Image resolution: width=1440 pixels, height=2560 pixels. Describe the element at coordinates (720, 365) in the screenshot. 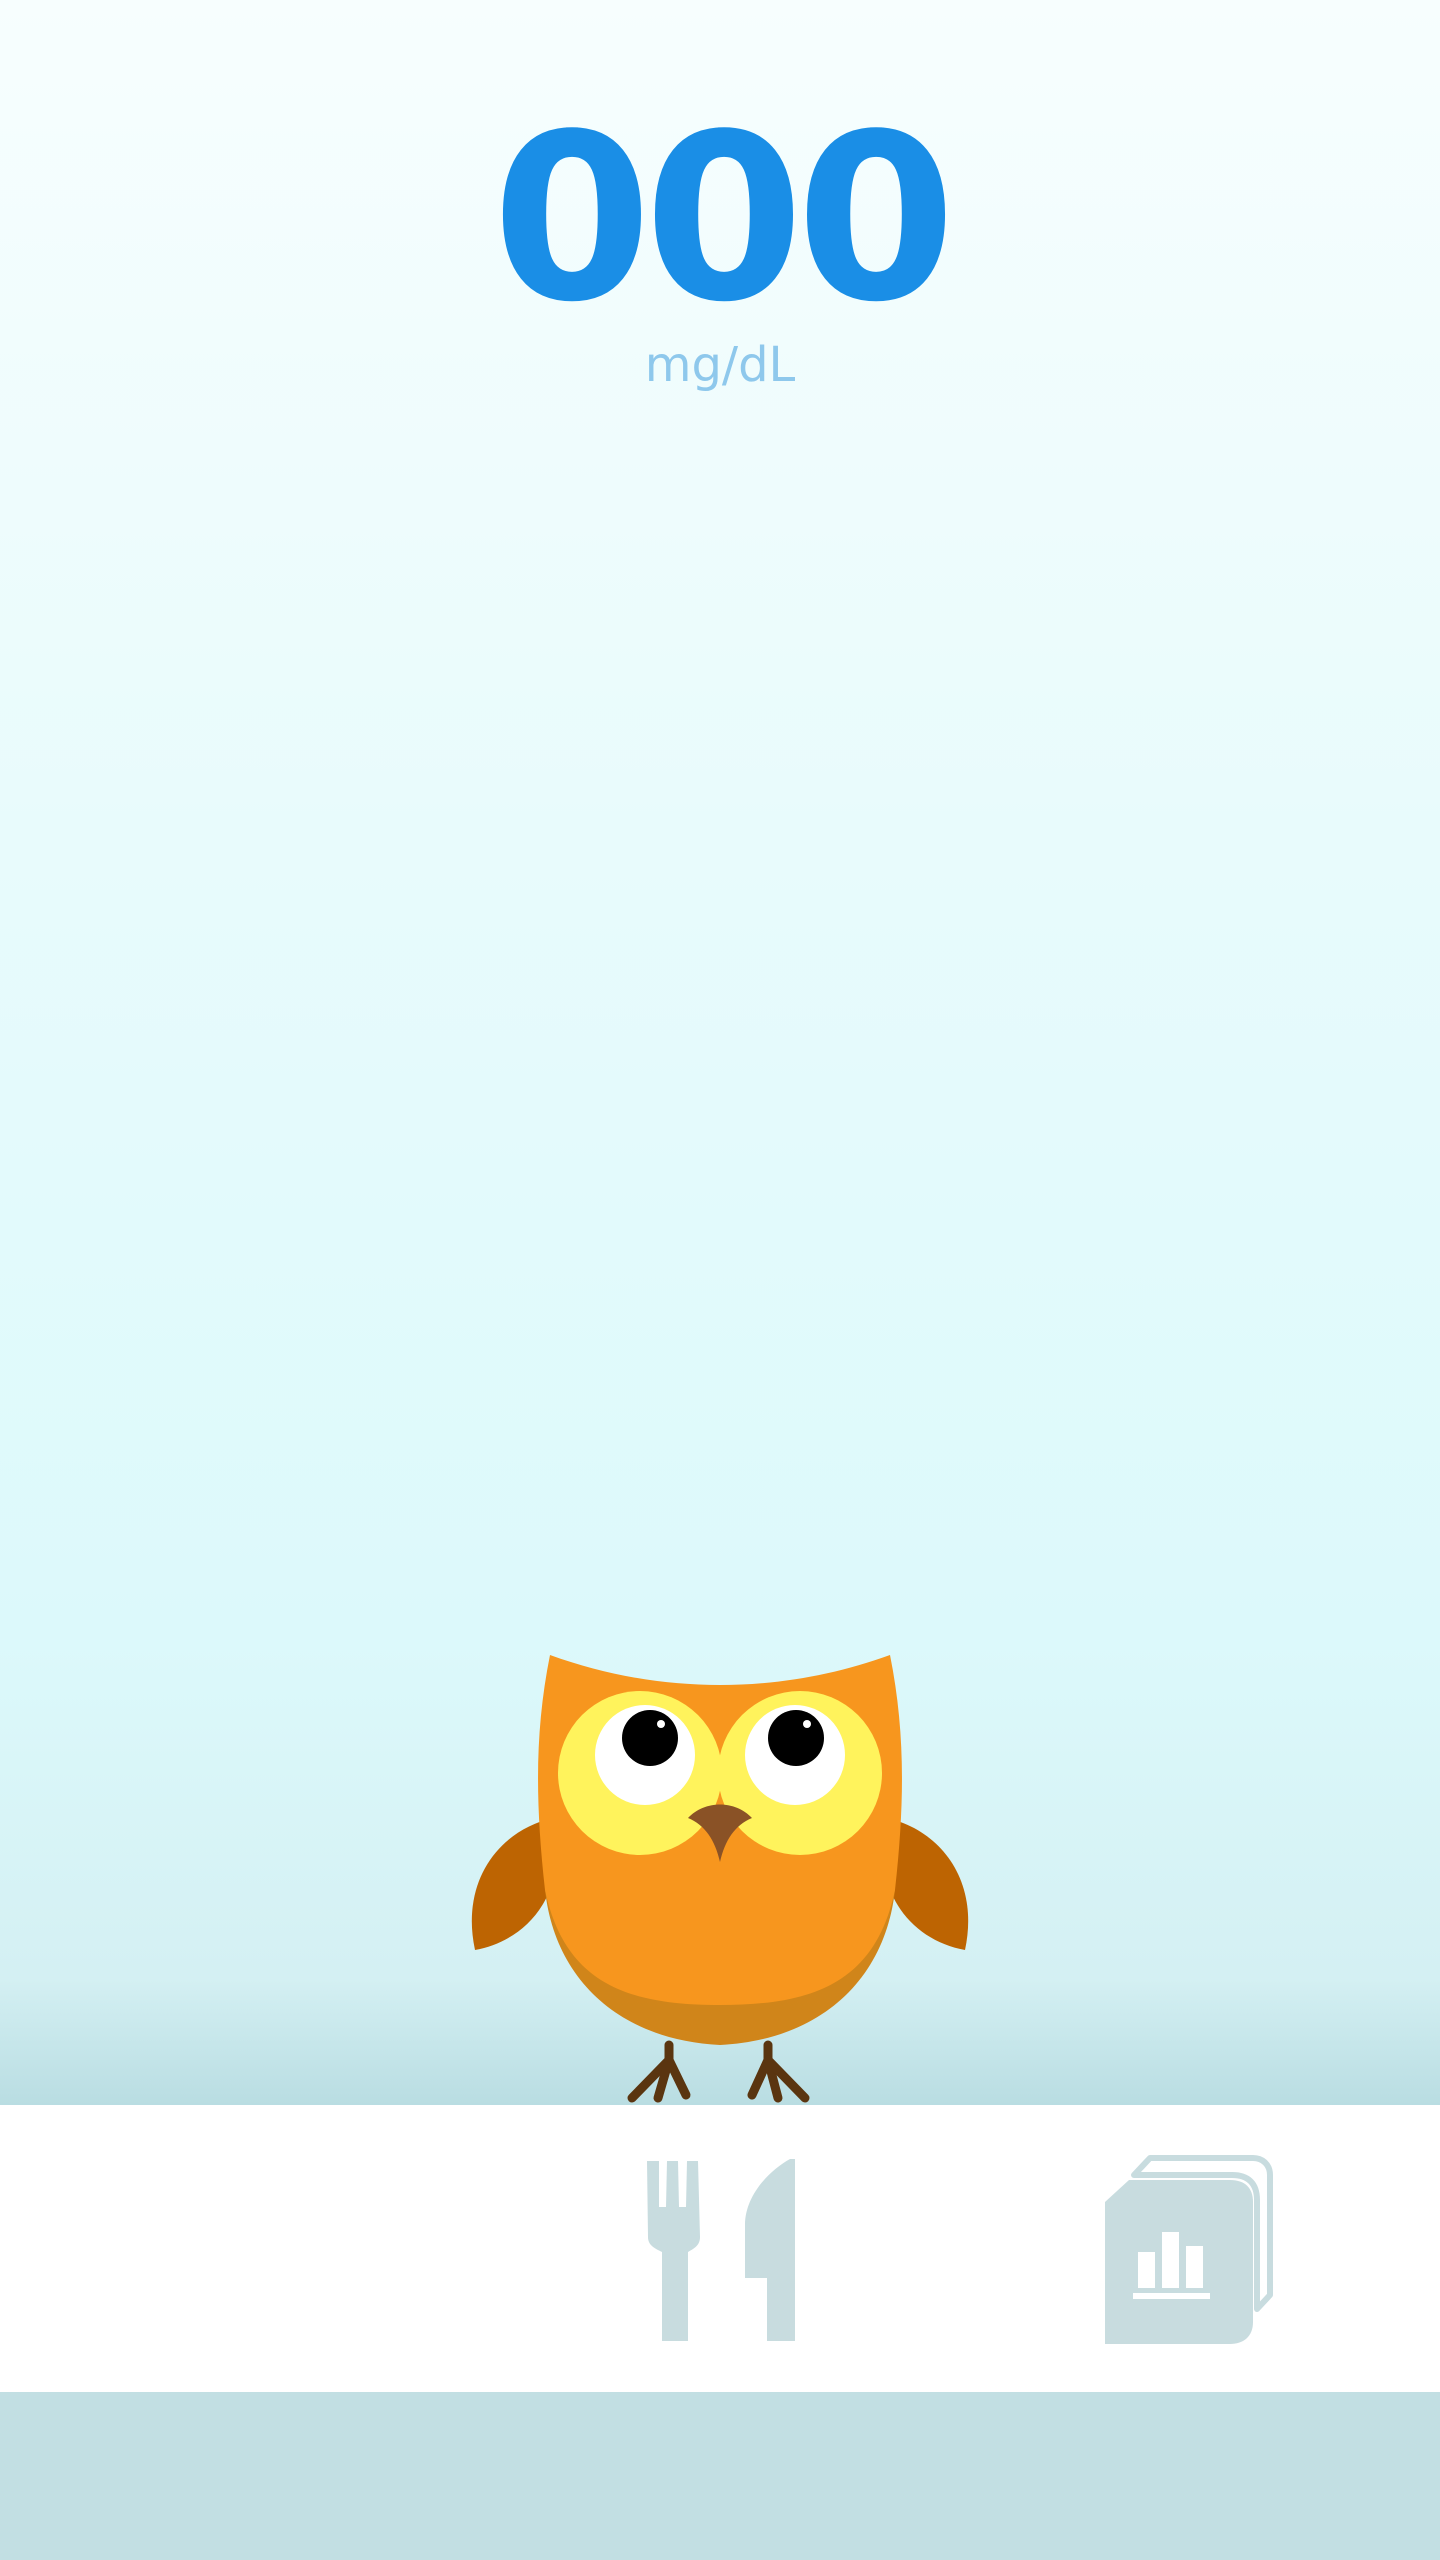

I see `glucose-unit: mg/dL` at that location.